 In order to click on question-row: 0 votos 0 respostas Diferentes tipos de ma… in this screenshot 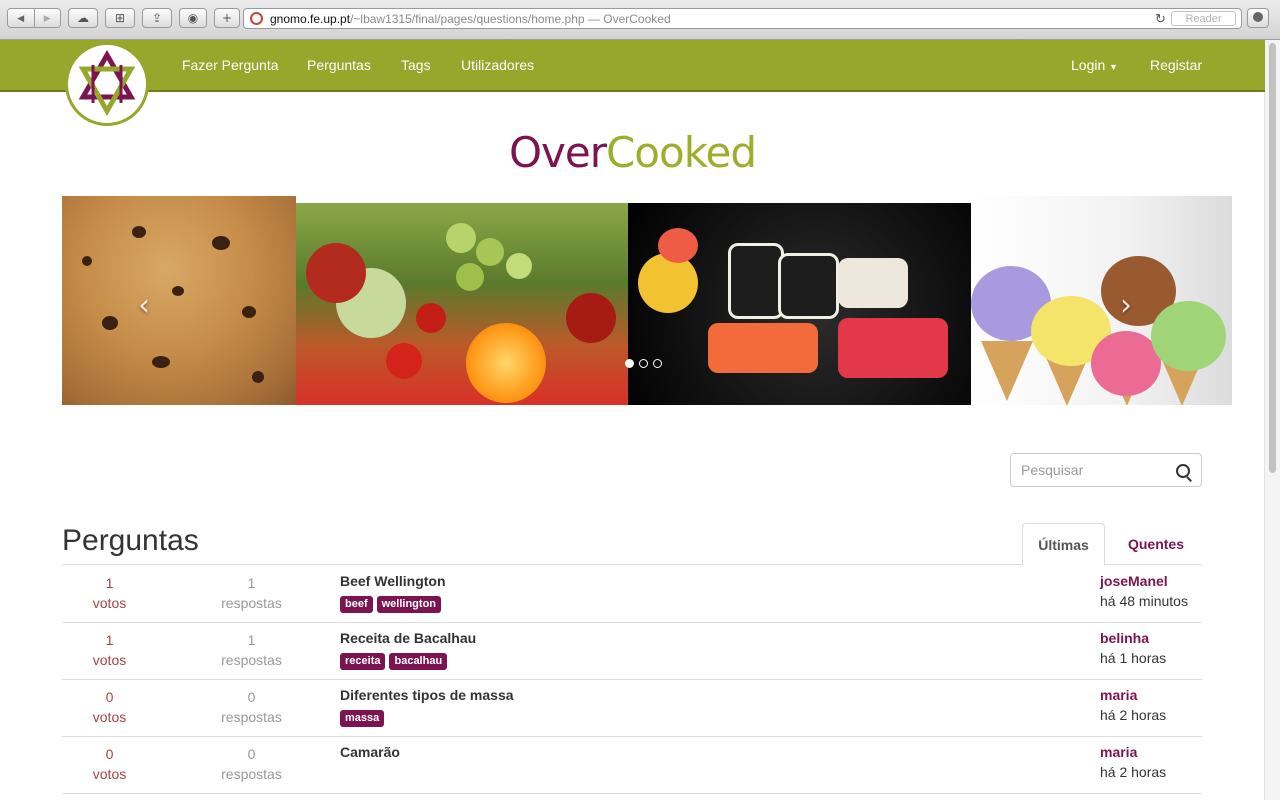, I will do `click(632, 708)`.